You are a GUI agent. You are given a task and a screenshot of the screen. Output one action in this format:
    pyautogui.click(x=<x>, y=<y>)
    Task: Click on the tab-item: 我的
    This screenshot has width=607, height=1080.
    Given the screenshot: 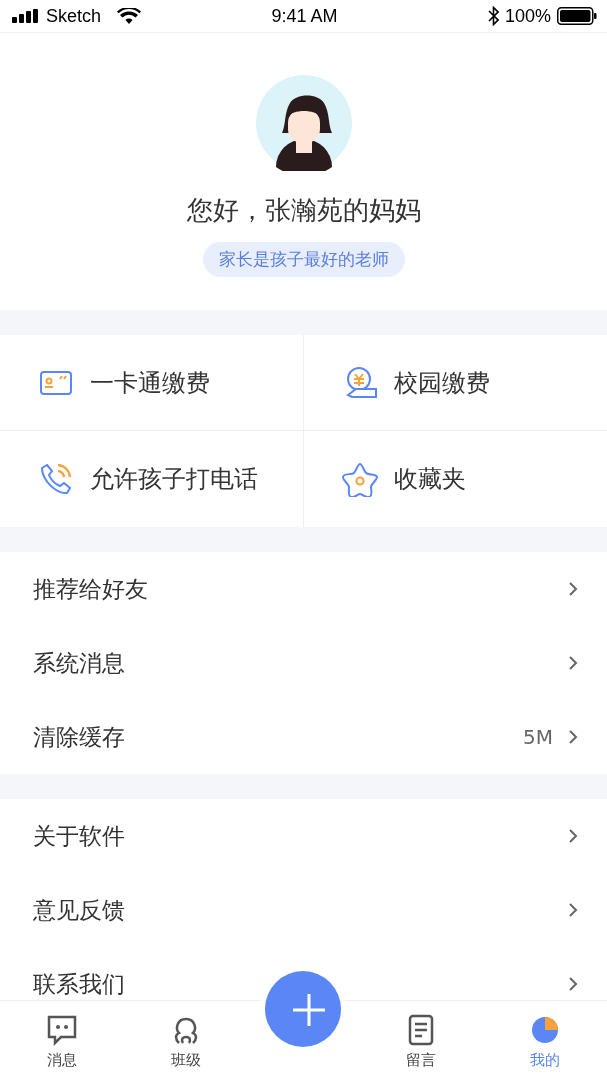 What is the action you would take?
    pyautogui.click(x=545, y=1040)
    